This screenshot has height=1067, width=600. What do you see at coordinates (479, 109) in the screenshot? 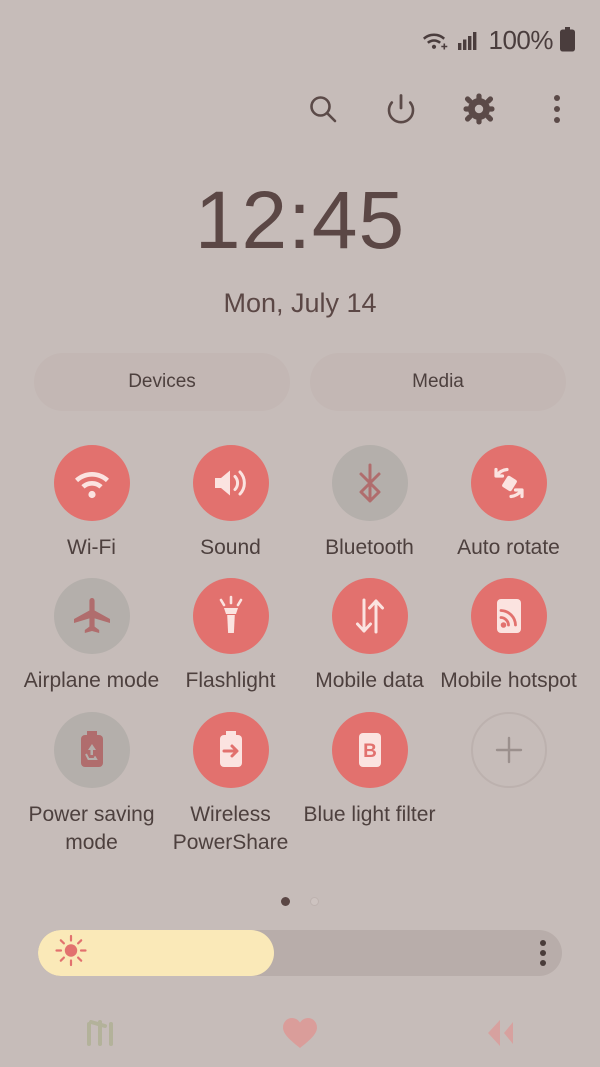
I see `gear-icon` at bounding box center [479, 109].